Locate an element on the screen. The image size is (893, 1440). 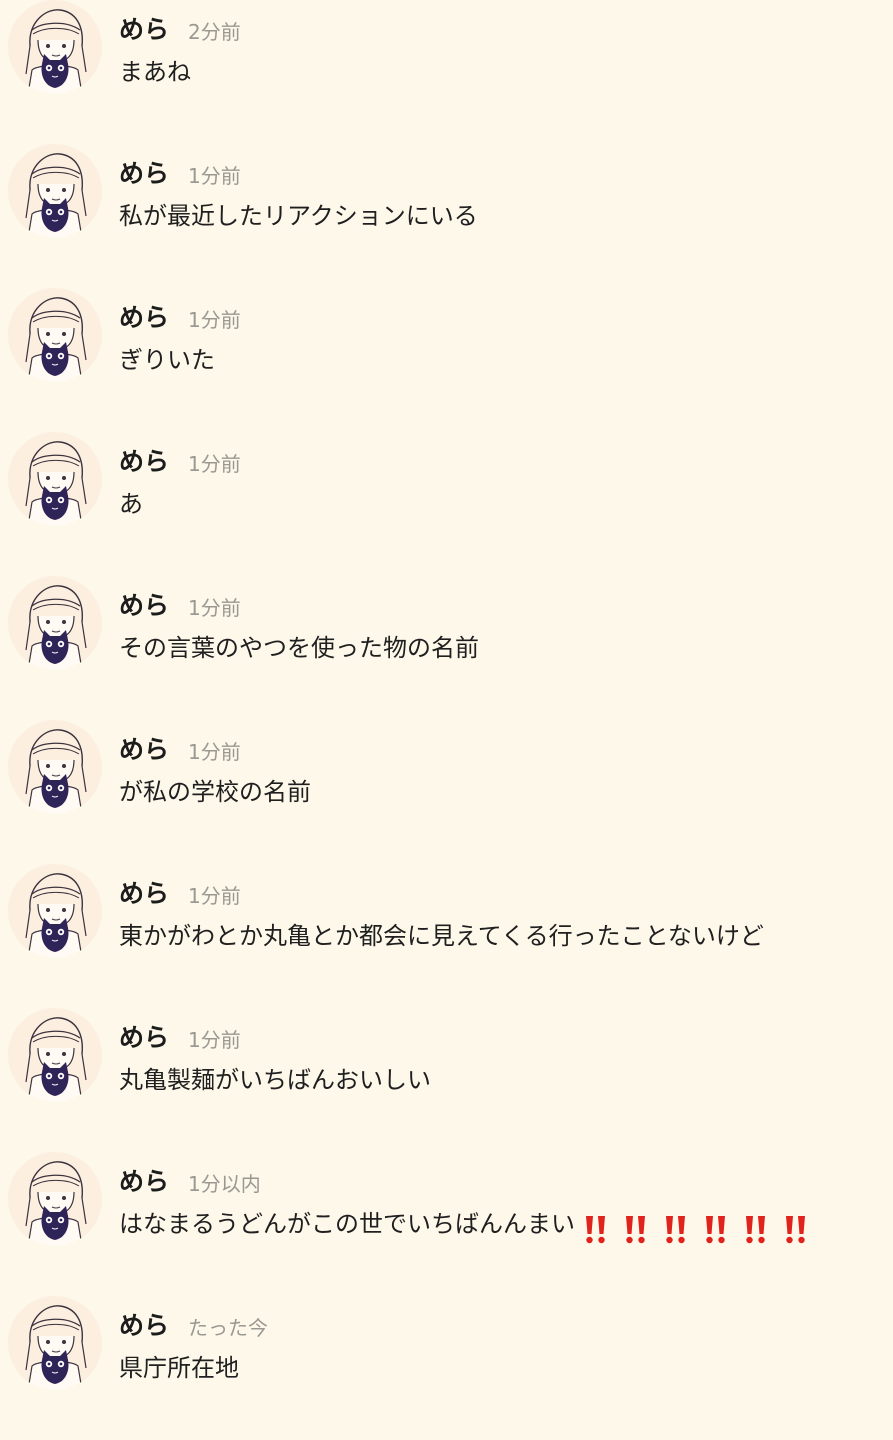
message-text: その言葉のやつを使った物の名前 is located at coordinates (299, 648).